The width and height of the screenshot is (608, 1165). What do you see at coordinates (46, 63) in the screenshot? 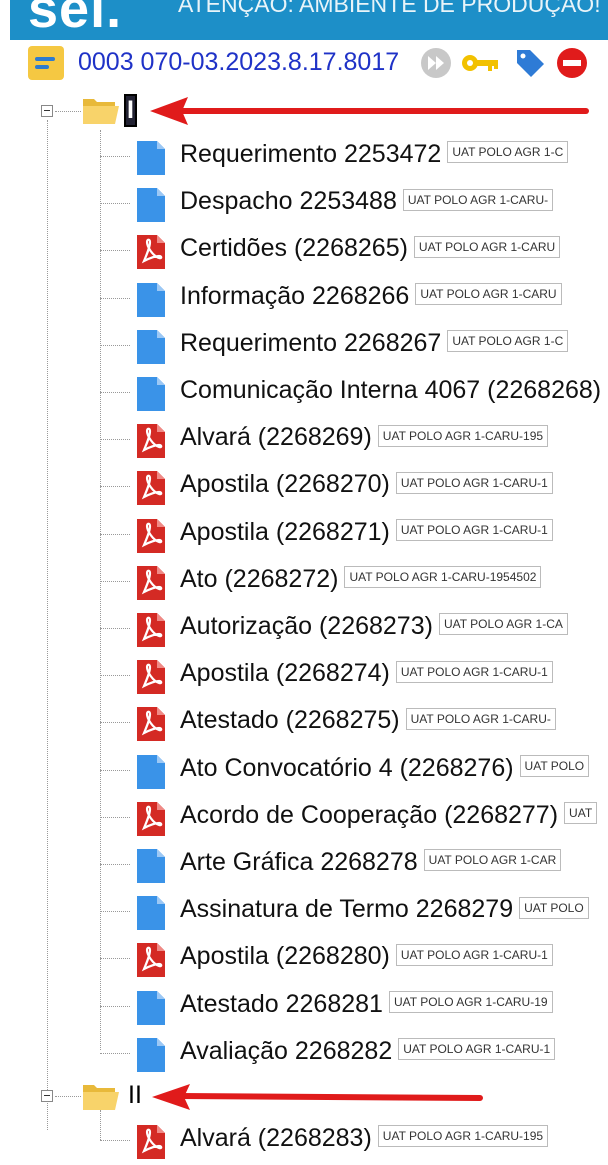
I see `process-list-icon` at bounding box center [46, 63].